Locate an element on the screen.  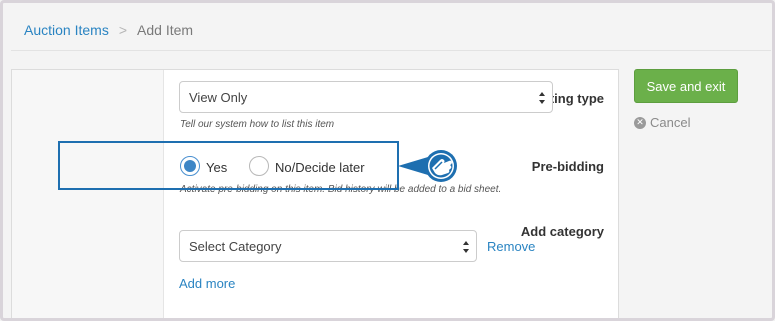
cancel-link: ✕ Cancel is located at coordinates (662, 122).